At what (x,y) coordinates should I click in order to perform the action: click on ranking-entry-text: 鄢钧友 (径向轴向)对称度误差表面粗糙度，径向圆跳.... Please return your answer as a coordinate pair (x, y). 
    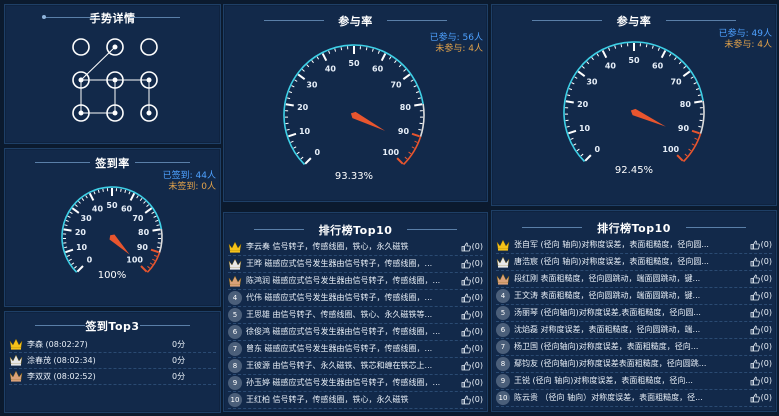
    Looking at the image, I should click on (610, 363).